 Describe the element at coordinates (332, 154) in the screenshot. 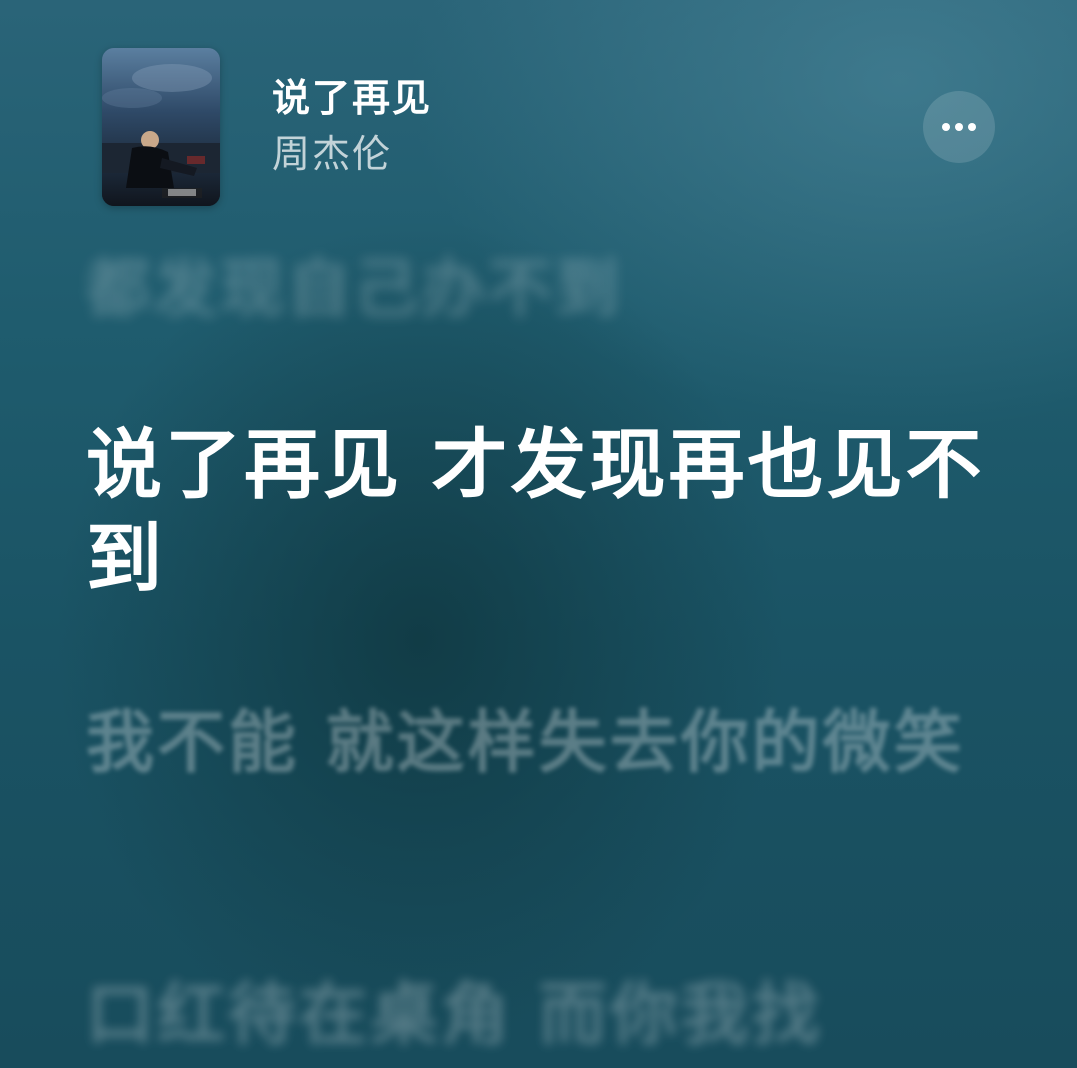

I see `artist-name: 周杰伦` at that location.